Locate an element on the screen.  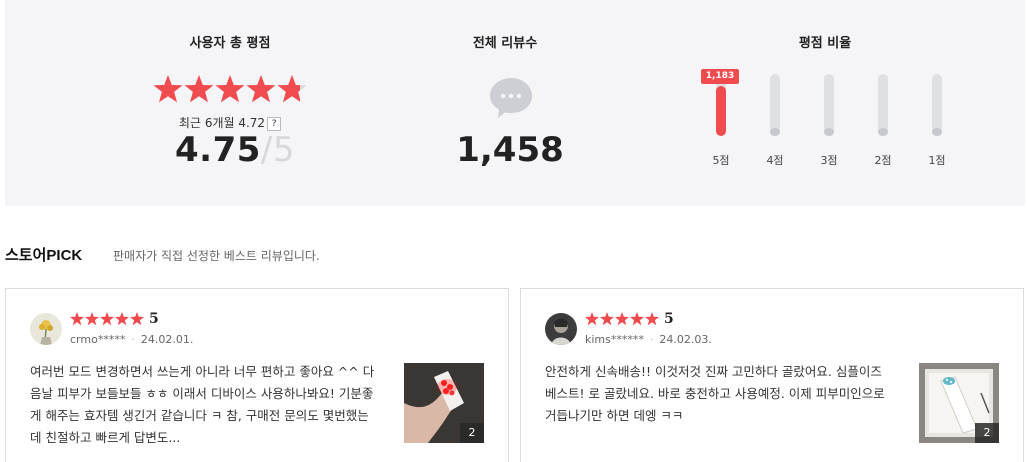
review-user: kims****** is located at coordinates (614, 339).